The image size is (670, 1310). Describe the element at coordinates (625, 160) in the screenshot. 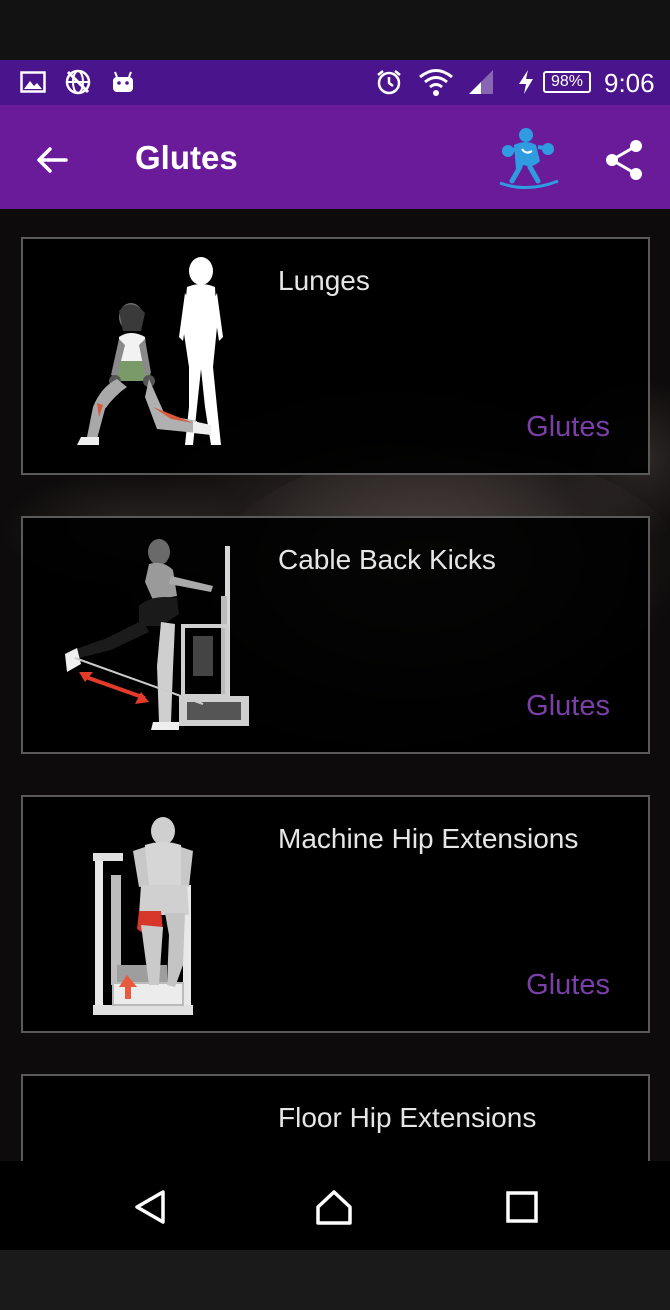

I see `share-icon` at that location.